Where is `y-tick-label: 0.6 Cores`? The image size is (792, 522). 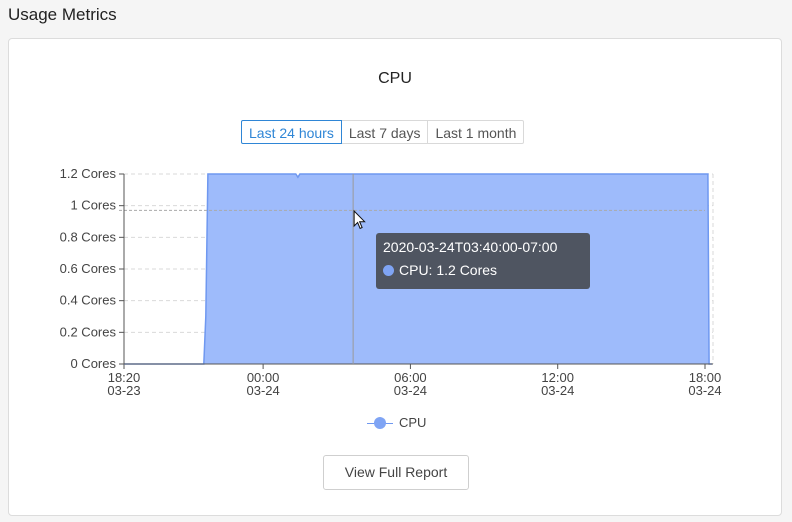
y-tick-label: 0.6 Cores is located at coordinates (88, 268).